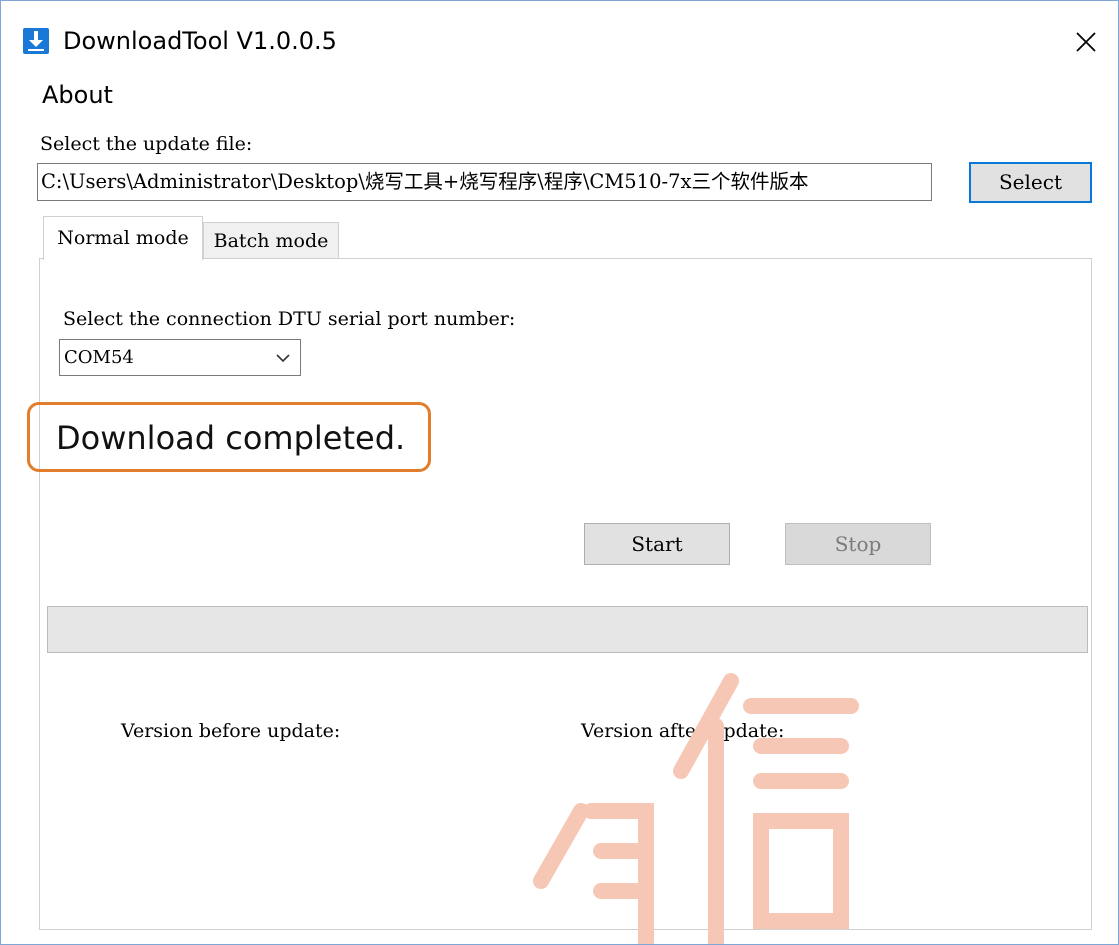  I want to click on close-button, so click(1086, 42).